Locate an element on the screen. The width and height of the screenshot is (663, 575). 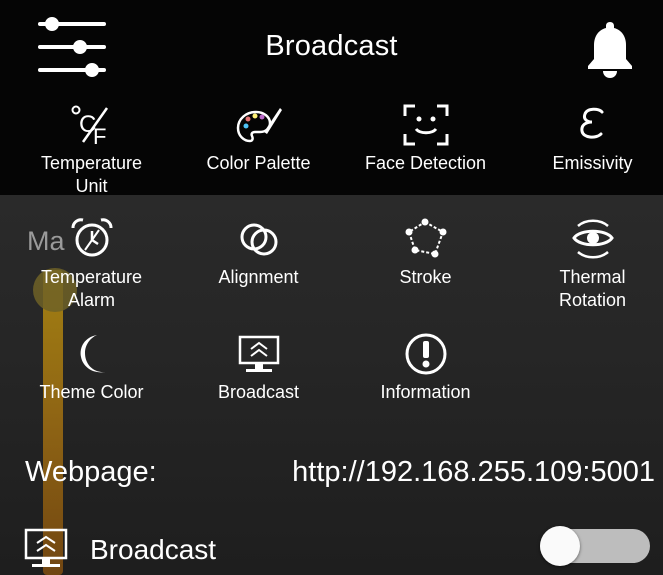
svg-text: F is located at coordinates (99, 136).